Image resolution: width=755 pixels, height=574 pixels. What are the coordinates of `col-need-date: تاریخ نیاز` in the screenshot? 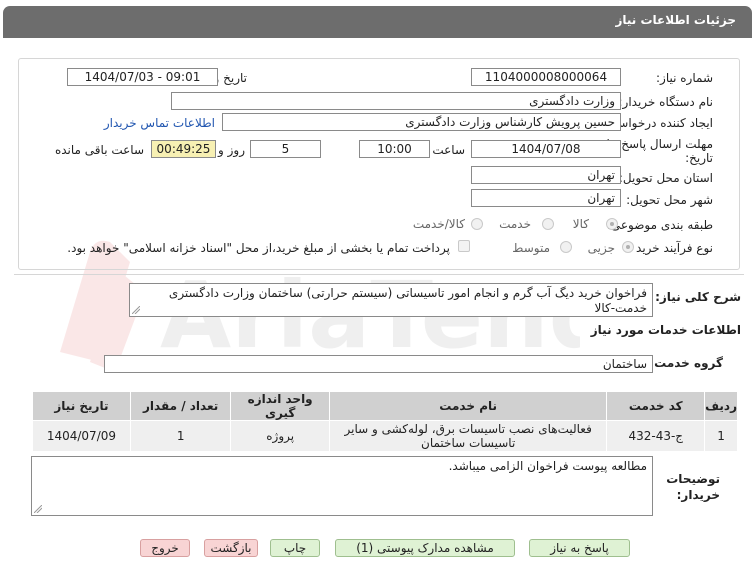 It's located at (81, 406).